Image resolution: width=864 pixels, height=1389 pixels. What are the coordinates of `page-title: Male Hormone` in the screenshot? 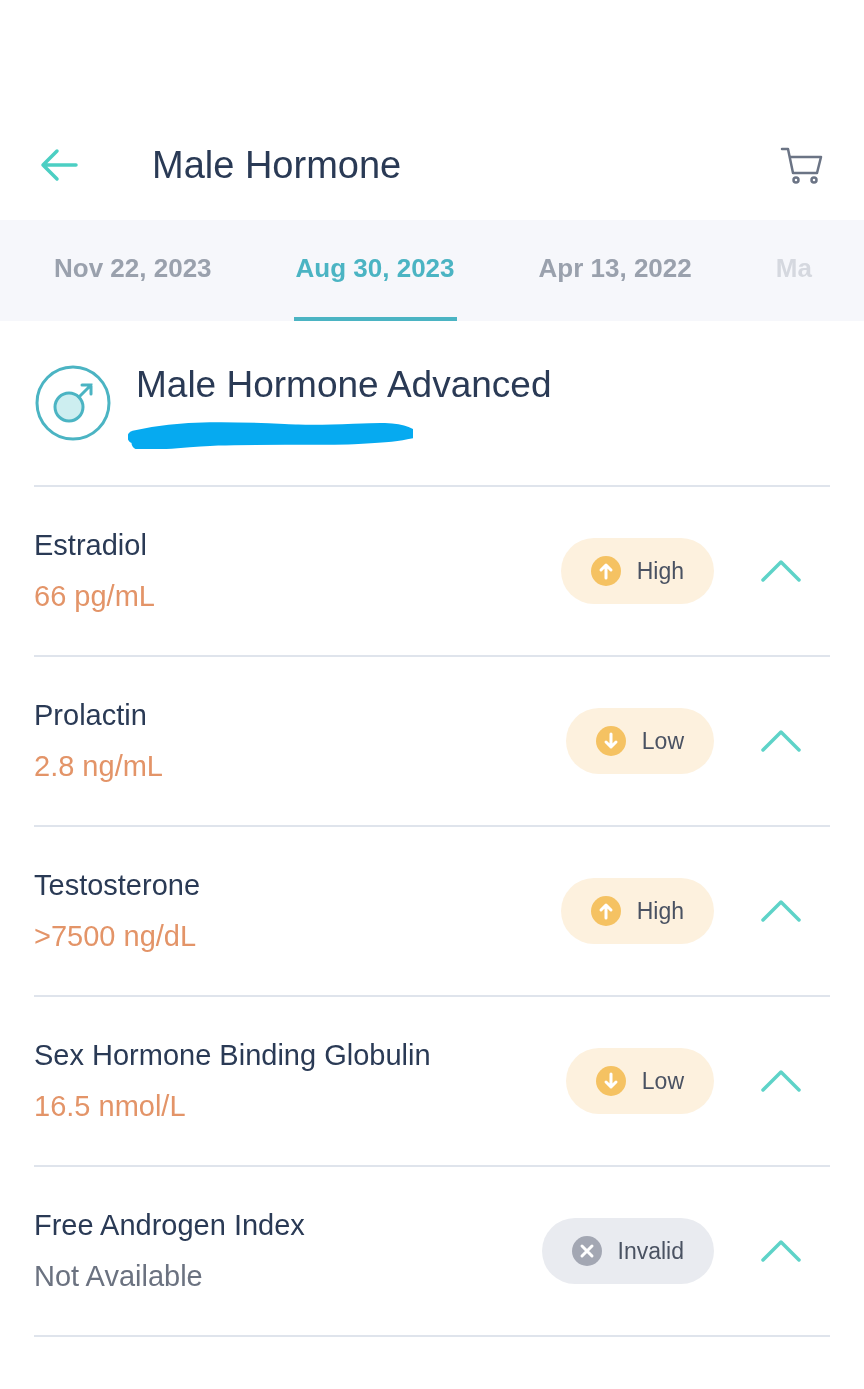 It's located at (277, 165).